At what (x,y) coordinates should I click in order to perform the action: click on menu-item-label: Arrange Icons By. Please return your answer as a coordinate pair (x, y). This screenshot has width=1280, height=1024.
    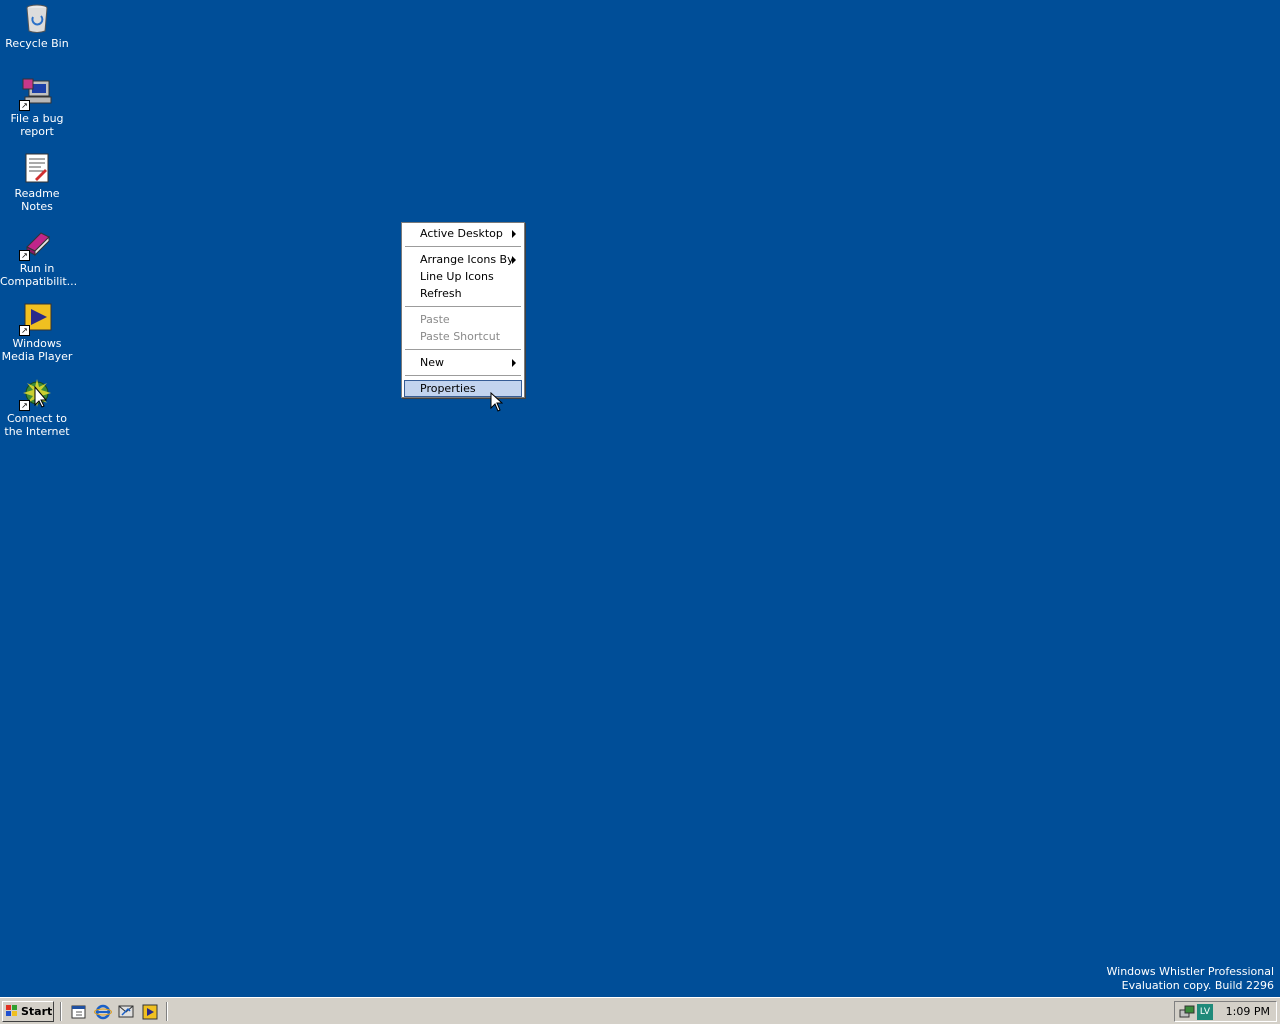
    Looking at the image, I should click on (467, 259).